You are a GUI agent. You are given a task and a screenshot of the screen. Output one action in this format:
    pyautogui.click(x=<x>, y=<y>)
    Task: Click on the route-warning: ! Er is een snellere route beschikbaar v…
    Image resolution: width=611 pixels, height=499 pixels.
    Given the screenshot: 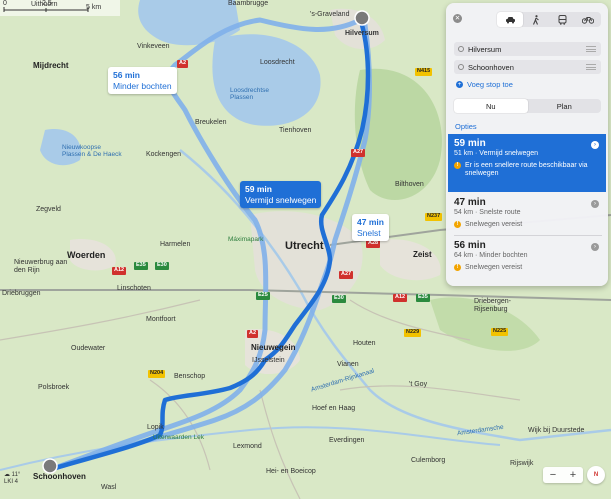 What is the action you would take?
    pyautogui.click(x=527, y=170)
    